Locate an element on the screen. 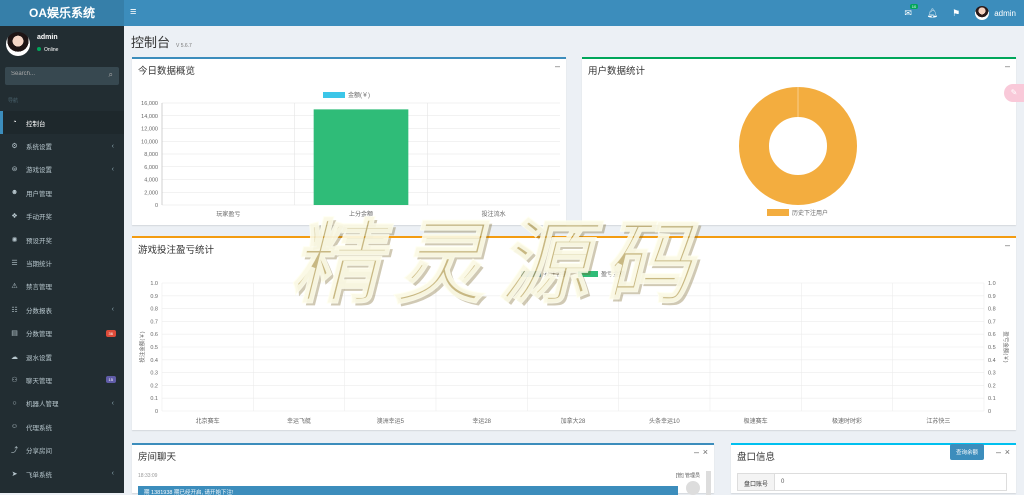 The height and width of the screenshot is (495, 1024). comment-icon: ○ is located at coordinates (14, 403).